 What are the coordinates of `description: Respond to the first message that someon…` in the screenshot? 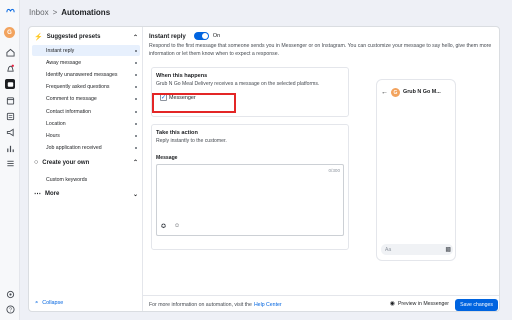 It's located at (320, 50).